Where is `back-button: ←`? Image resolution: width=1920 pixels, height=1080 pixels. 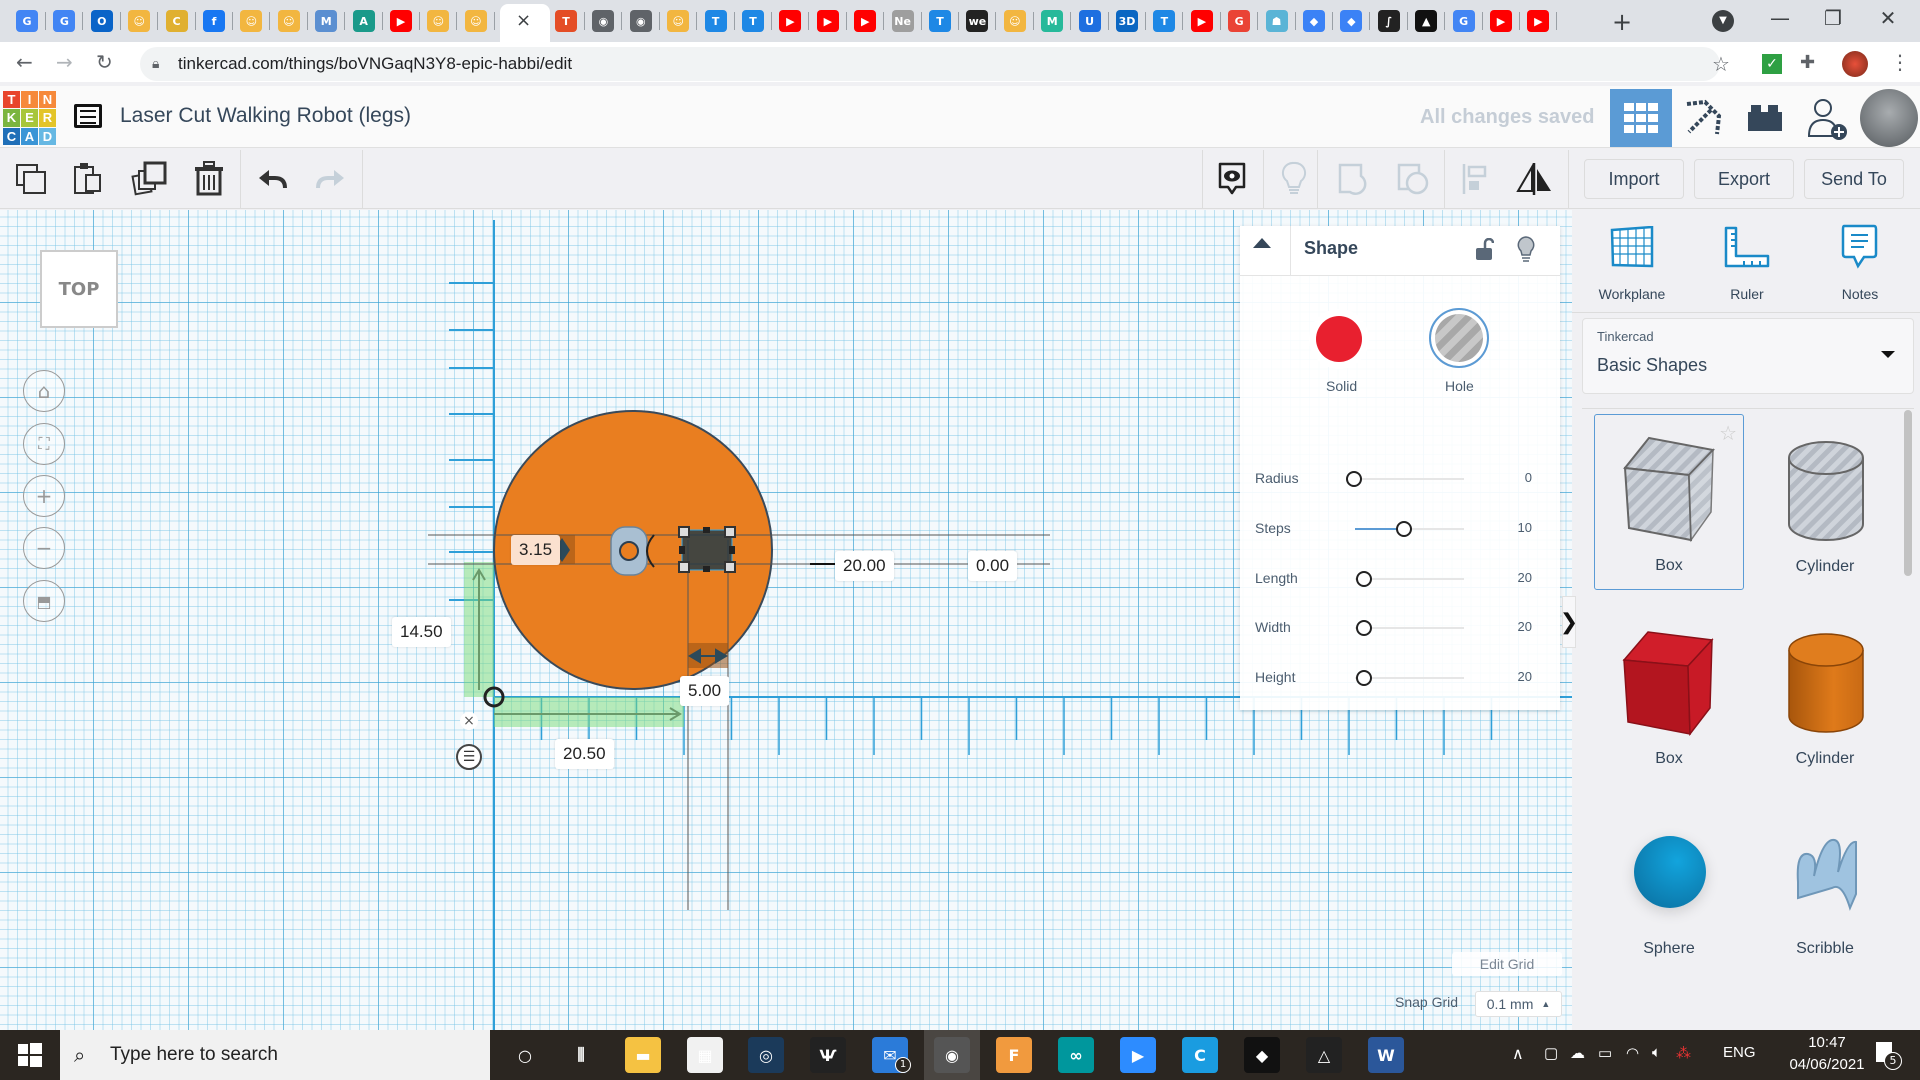 back-button: ← is located at coordinates (24, 62).